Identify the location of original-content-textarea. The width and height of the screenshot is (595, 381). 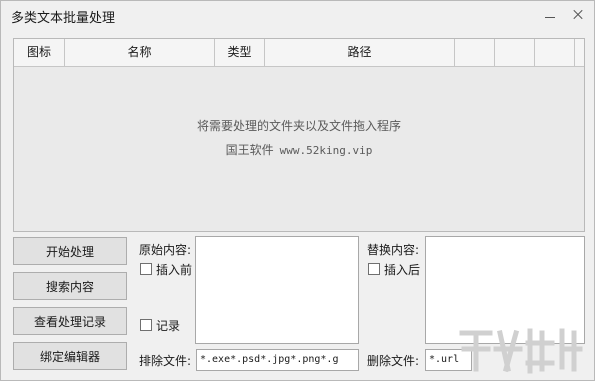
(277, 290).